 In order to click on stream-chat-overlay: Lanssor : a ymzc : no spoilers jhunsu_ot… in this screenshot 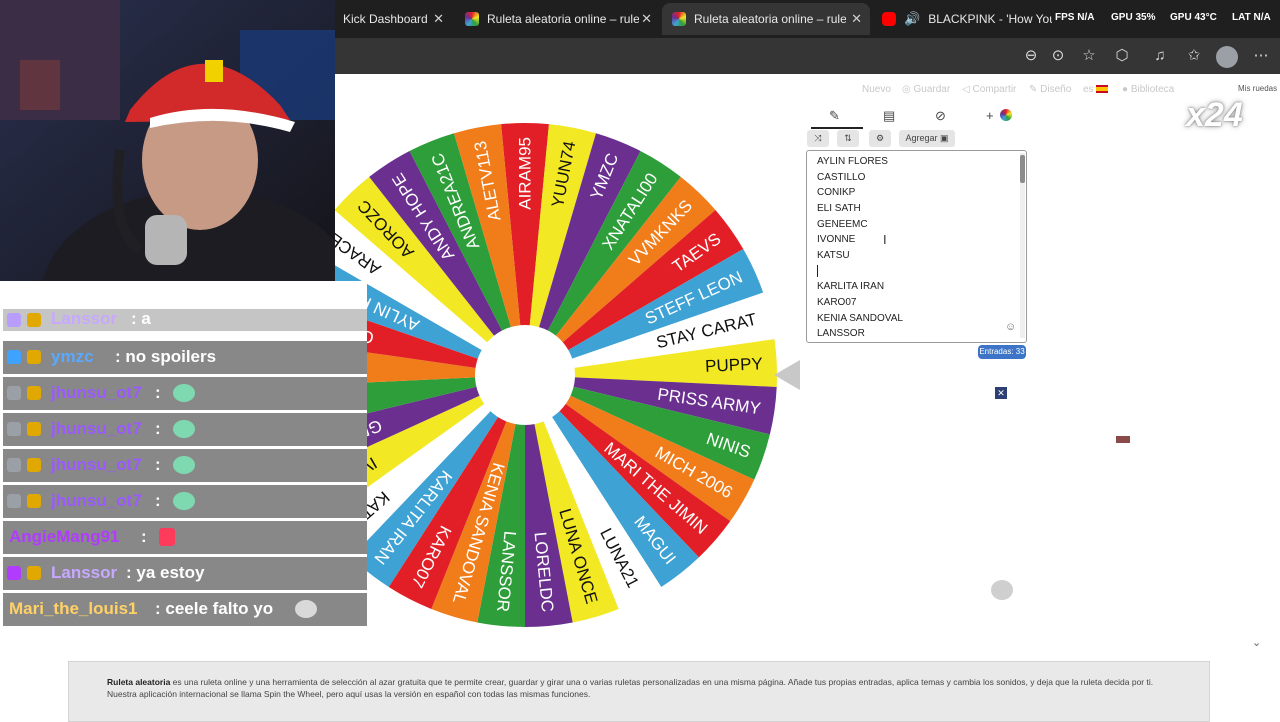, I will do `click(183, 453)`.